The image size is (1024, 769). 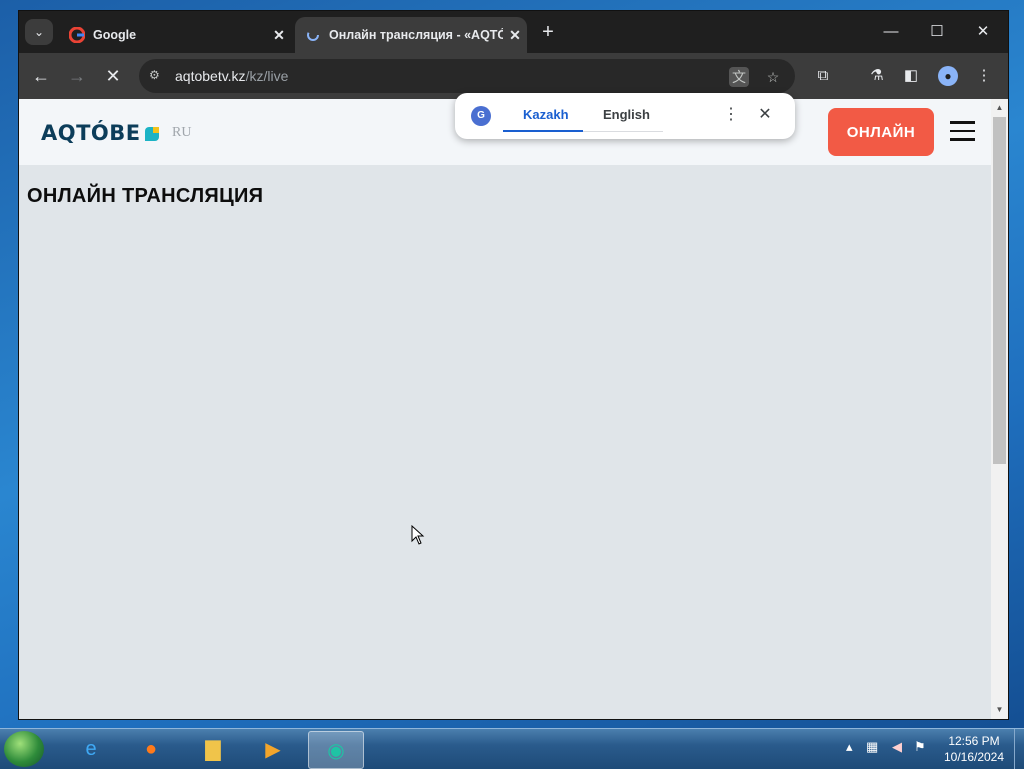 What do you see at coordinates (731, 115) in the screenshot?
I see `more-options-icon: ⋮` at bounding box center [731, 115].